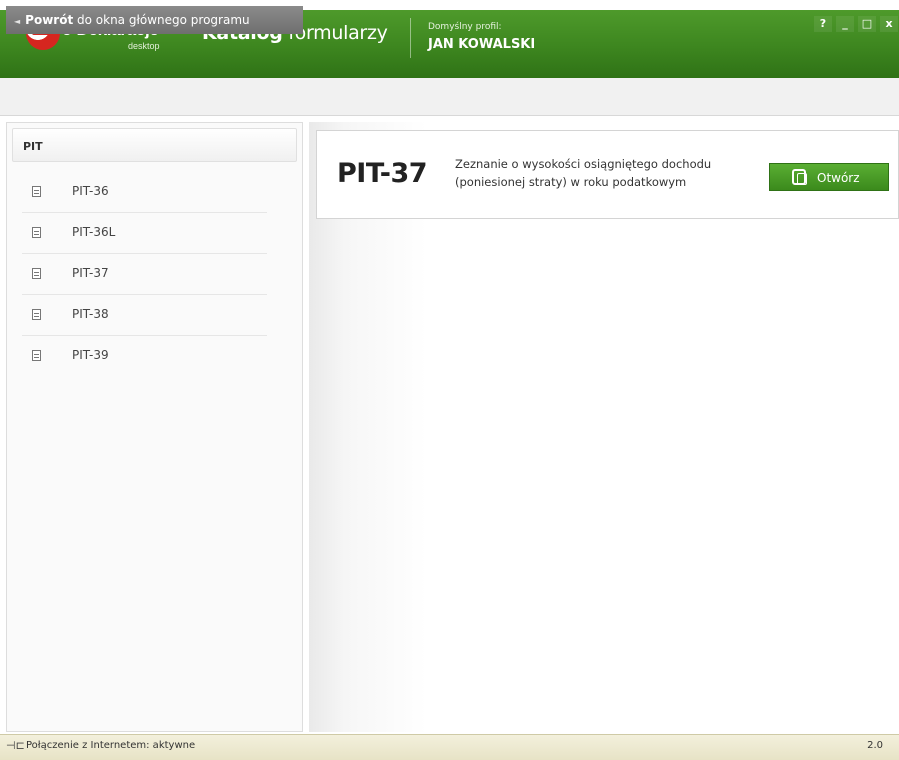 Image resolution: width=899 pixels, height=760 pixels. I want to click on list-item-pit-36l: PIT-36L, so click(144, 233).